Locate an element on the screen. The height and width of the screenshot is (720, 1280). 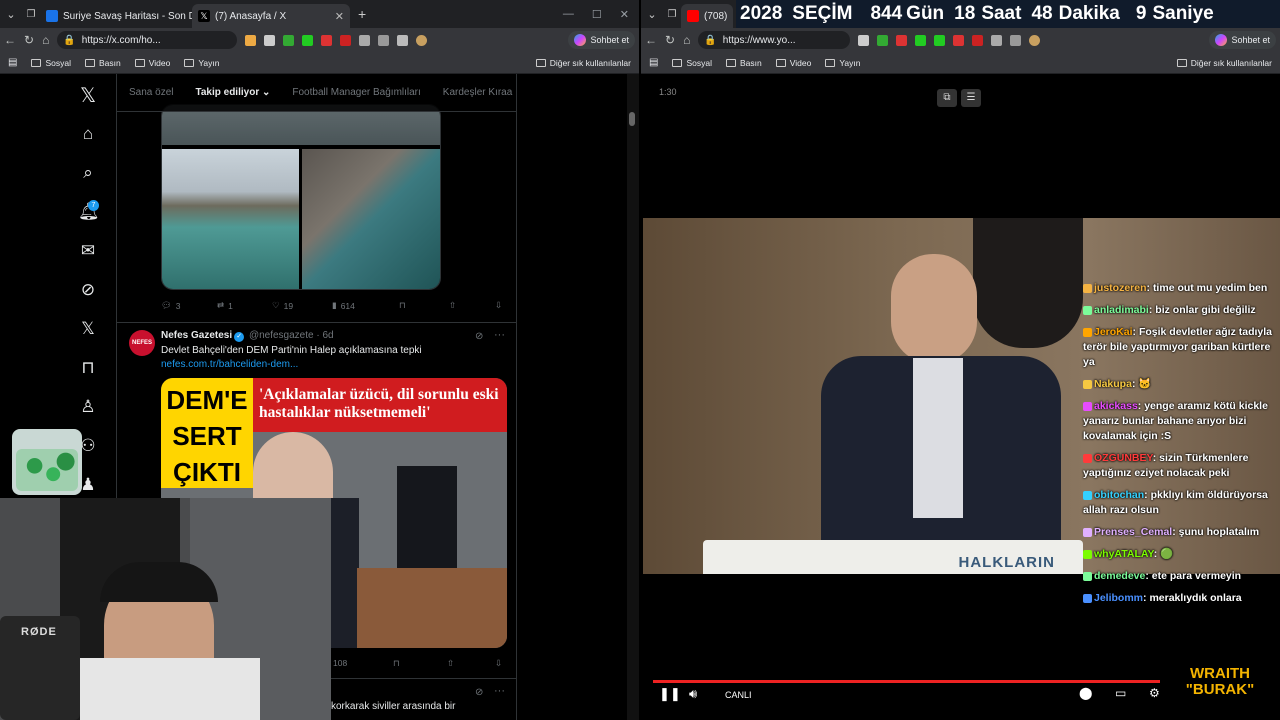
settings-icon: ⚙ is located at coordinates (1154, 693).